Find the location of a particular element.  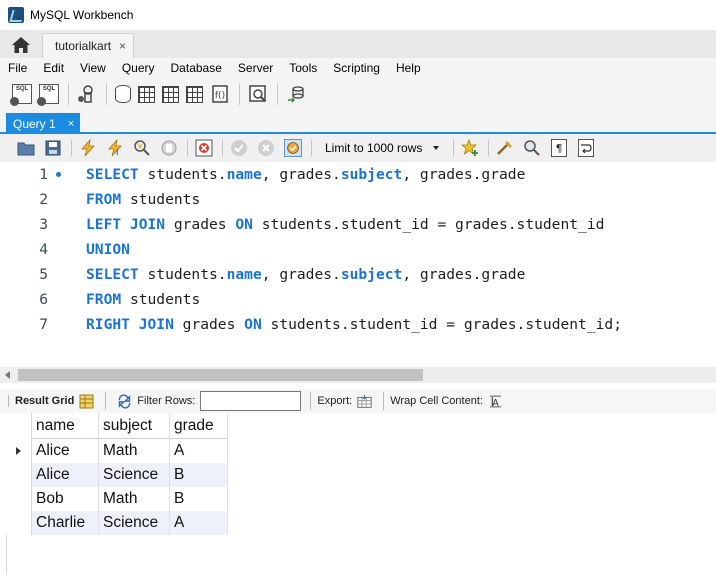

commit-icon is located at coordinates (239, 148).